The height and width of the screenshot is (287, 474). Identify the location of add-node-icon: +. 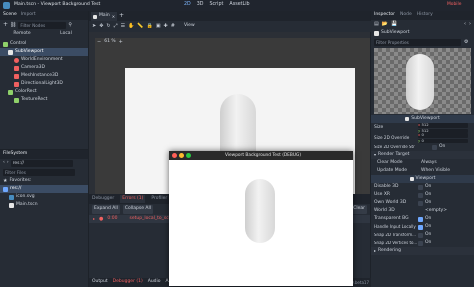
(5, 25).